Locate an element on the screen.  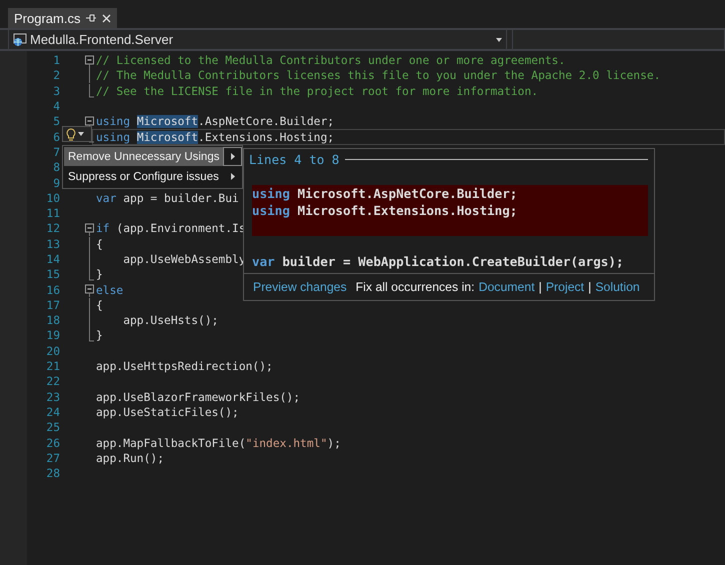
globe-icon is located at coordinates (20, 39).